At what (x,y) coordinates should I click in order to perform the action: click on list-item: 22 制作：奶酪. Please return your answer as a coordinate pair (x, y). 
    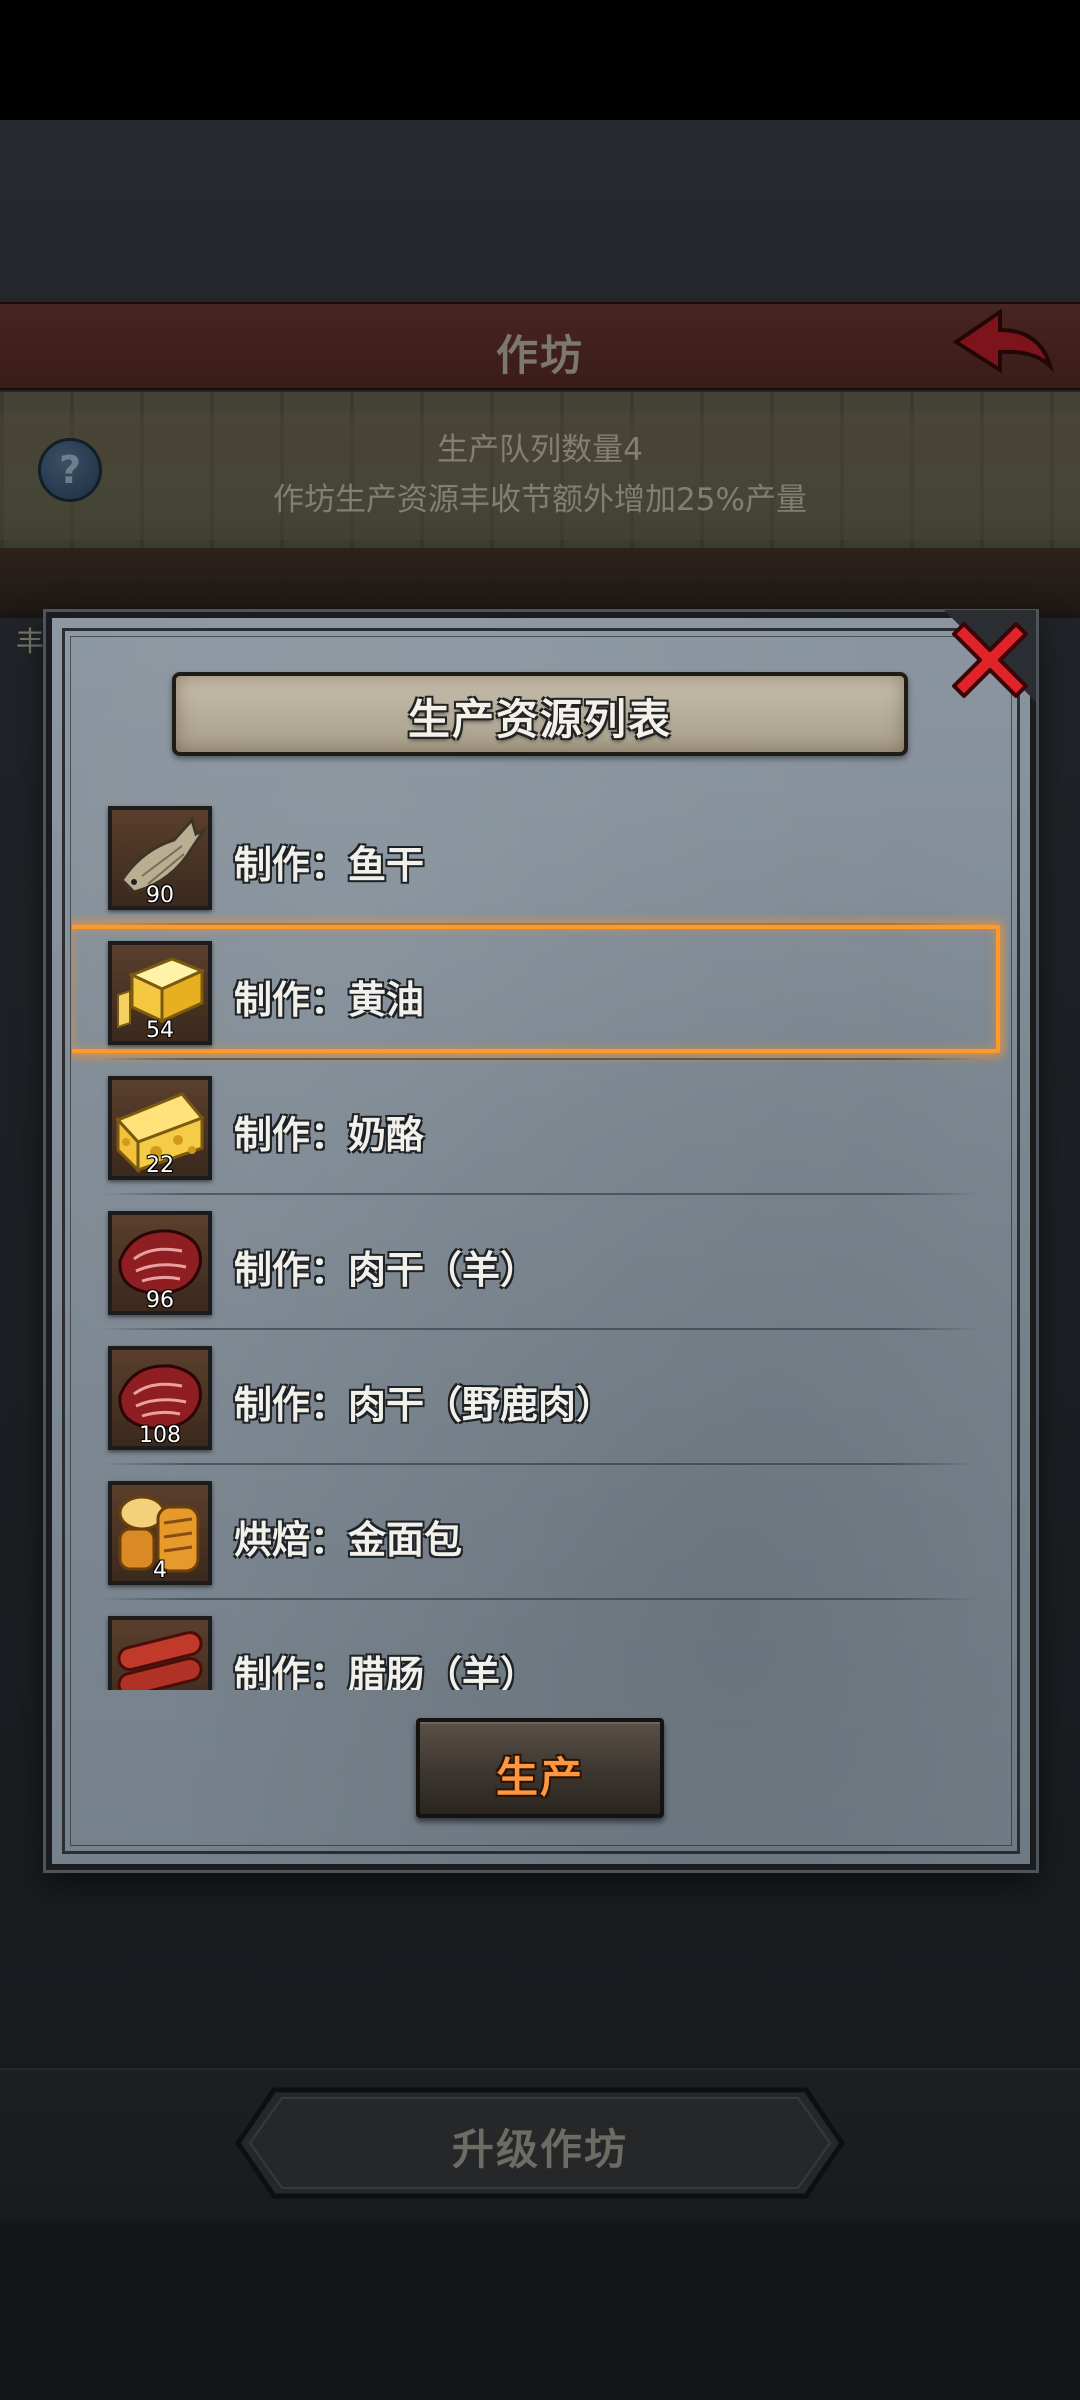
    Looking at the image, I should click on (540, 1127).